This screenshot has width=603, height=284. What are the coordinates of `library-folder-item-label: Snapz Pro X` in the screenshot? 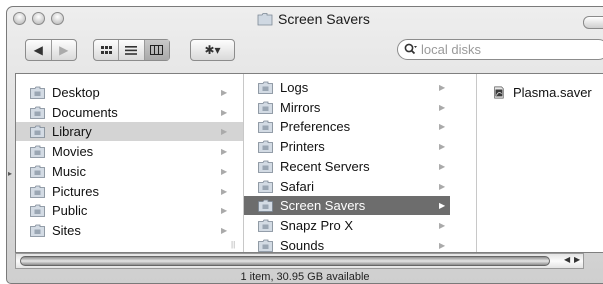 It's located at (316, 225).